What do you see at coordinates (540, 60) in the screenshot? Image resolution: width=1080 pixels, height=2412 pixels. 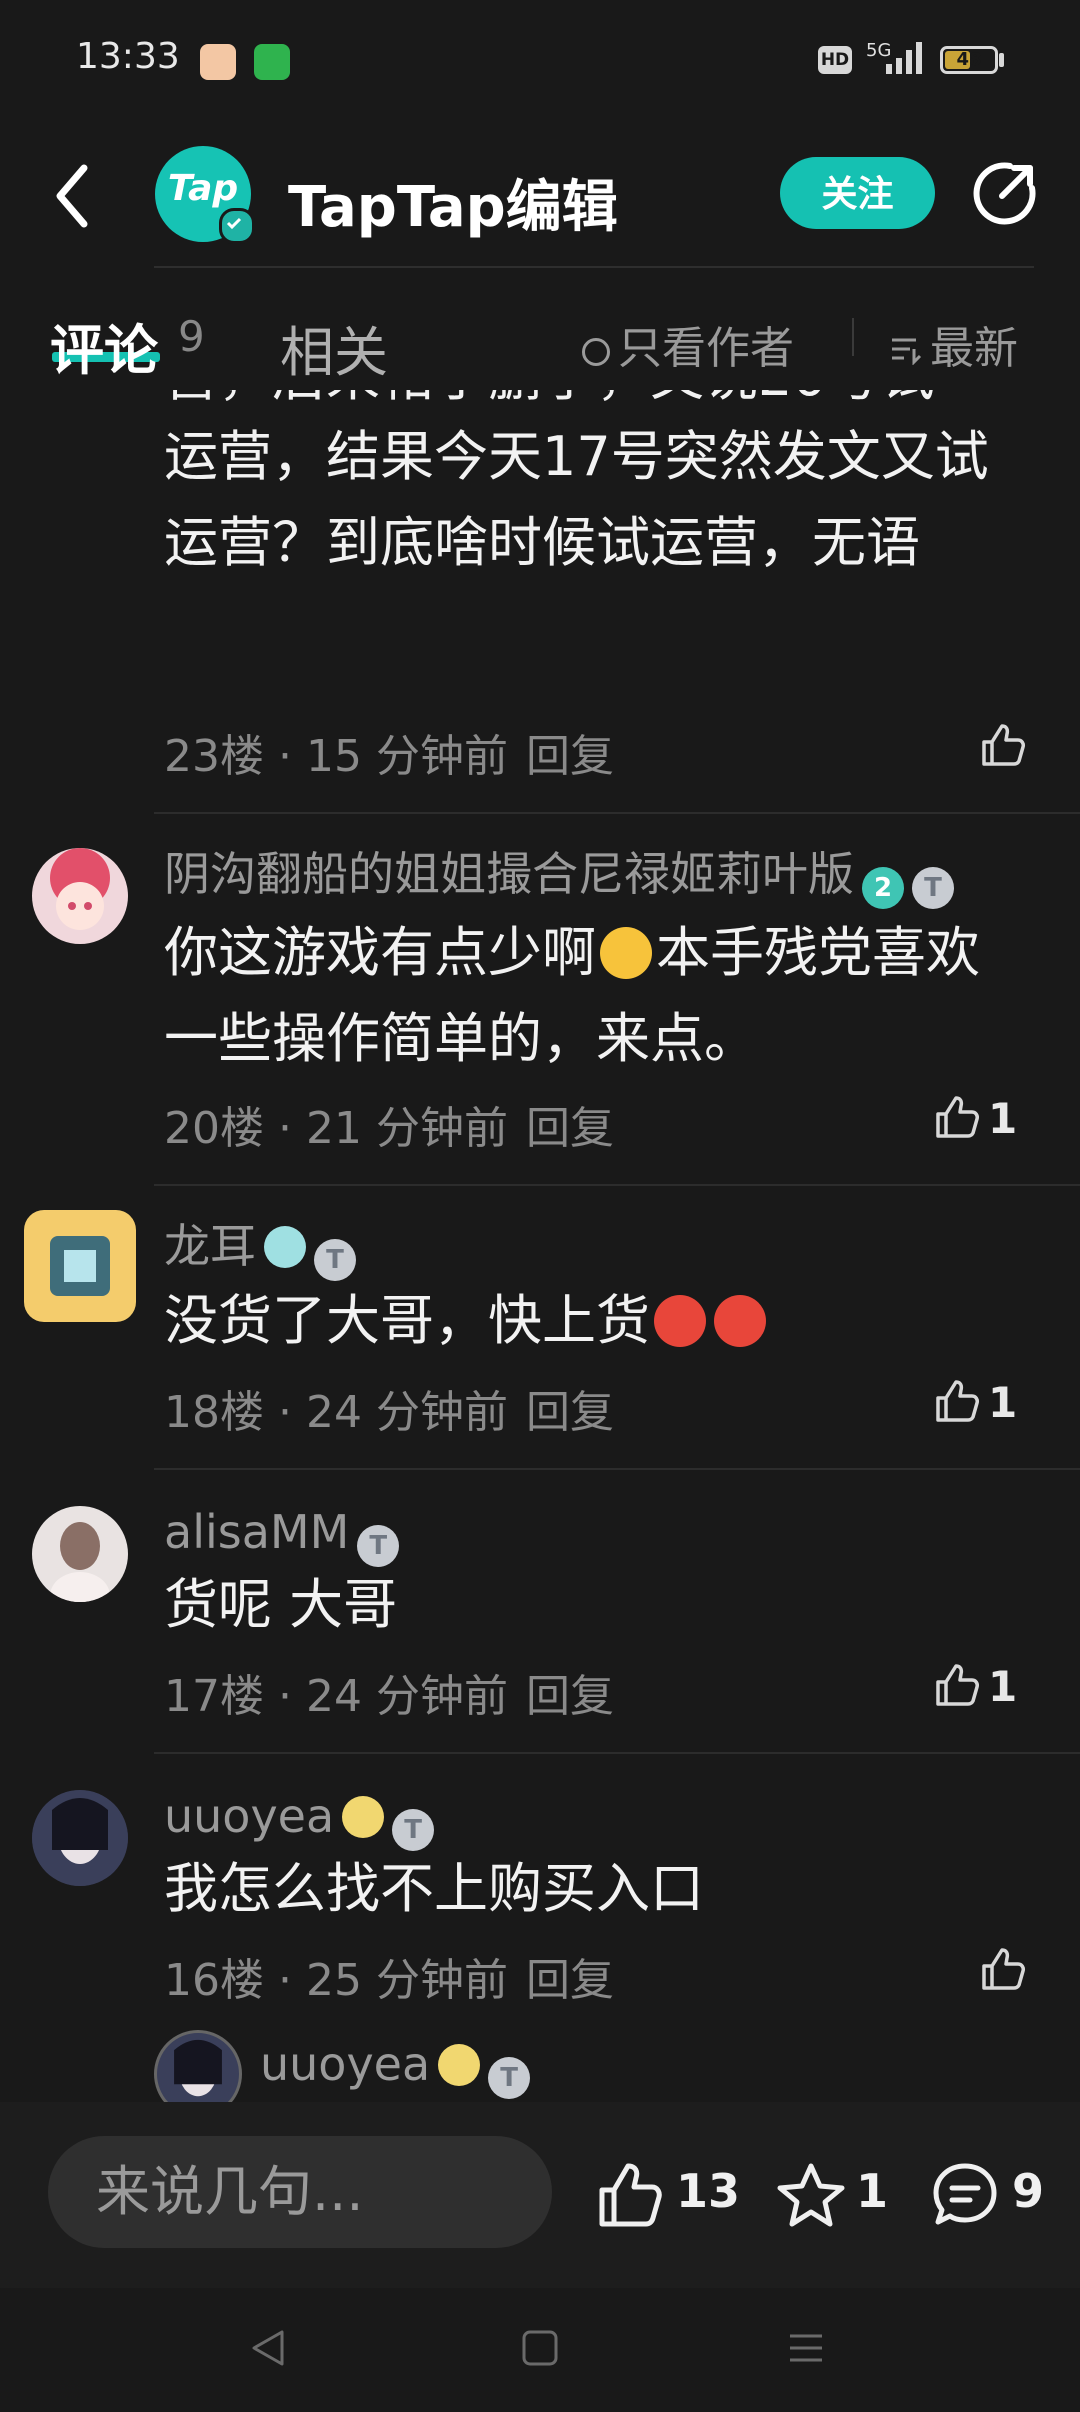 I see `status-bar: 13:33 HD 5G 48` at bounding box center [540, 60].